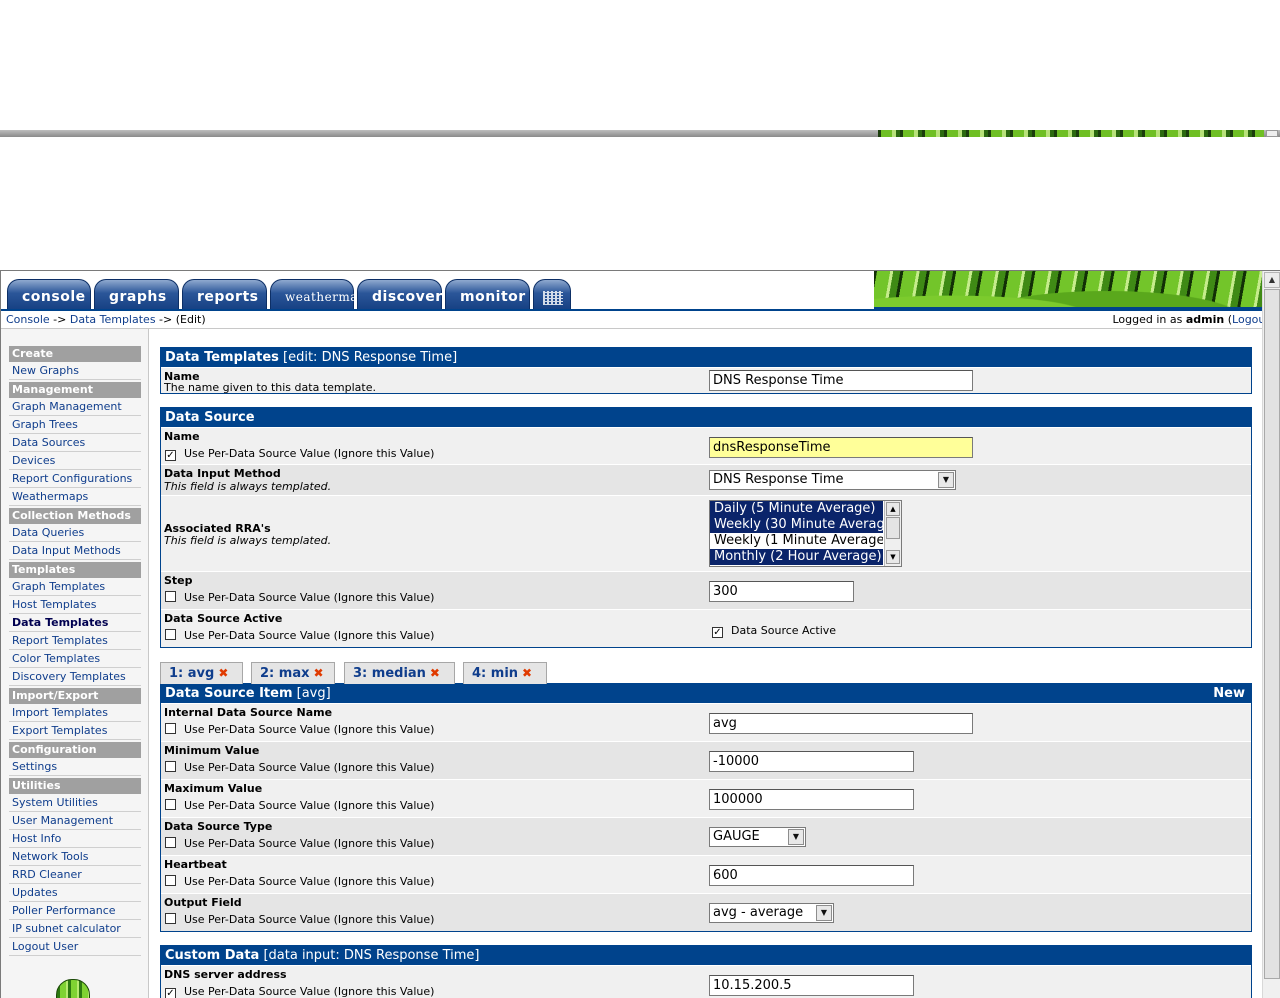  What do you see at coordinates (505, 673) in the screenshot?
I see `ds-item-tab-min: 4: min ✖` at bounding box center [505, 673].